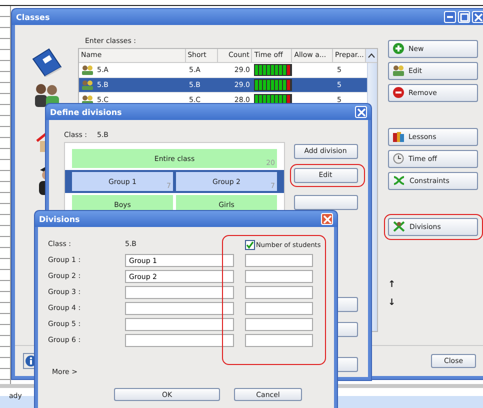  I want to click on move-arrow-button: ↑, so click(392, 285).